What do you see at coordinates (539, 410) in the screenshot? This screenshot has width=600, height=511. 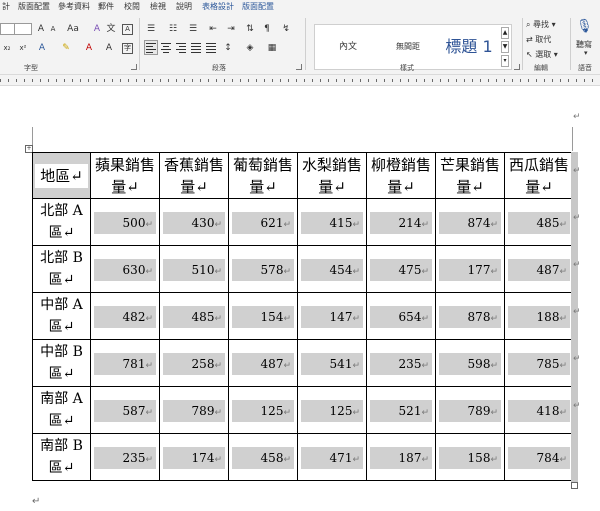 I see `sales-value-cell: 418↵` at bounding box center [539, 410].